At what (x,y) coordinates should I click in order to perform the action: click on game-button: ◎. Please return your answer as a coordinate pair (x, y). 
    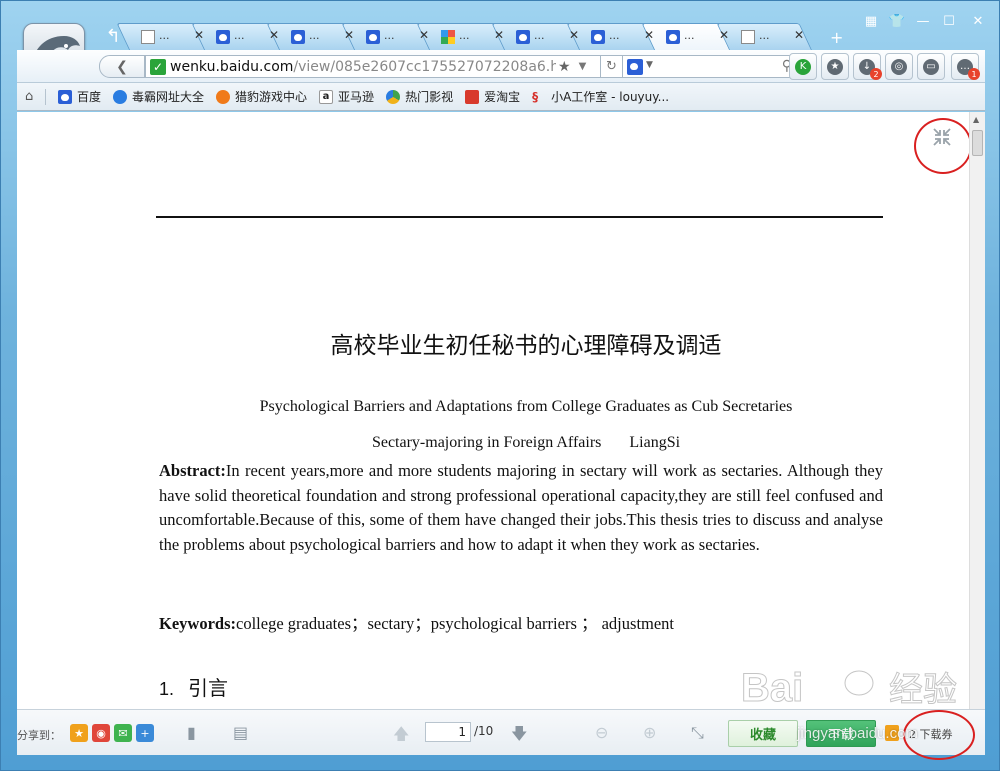
    Looking at the image, I should click on (899, 66).